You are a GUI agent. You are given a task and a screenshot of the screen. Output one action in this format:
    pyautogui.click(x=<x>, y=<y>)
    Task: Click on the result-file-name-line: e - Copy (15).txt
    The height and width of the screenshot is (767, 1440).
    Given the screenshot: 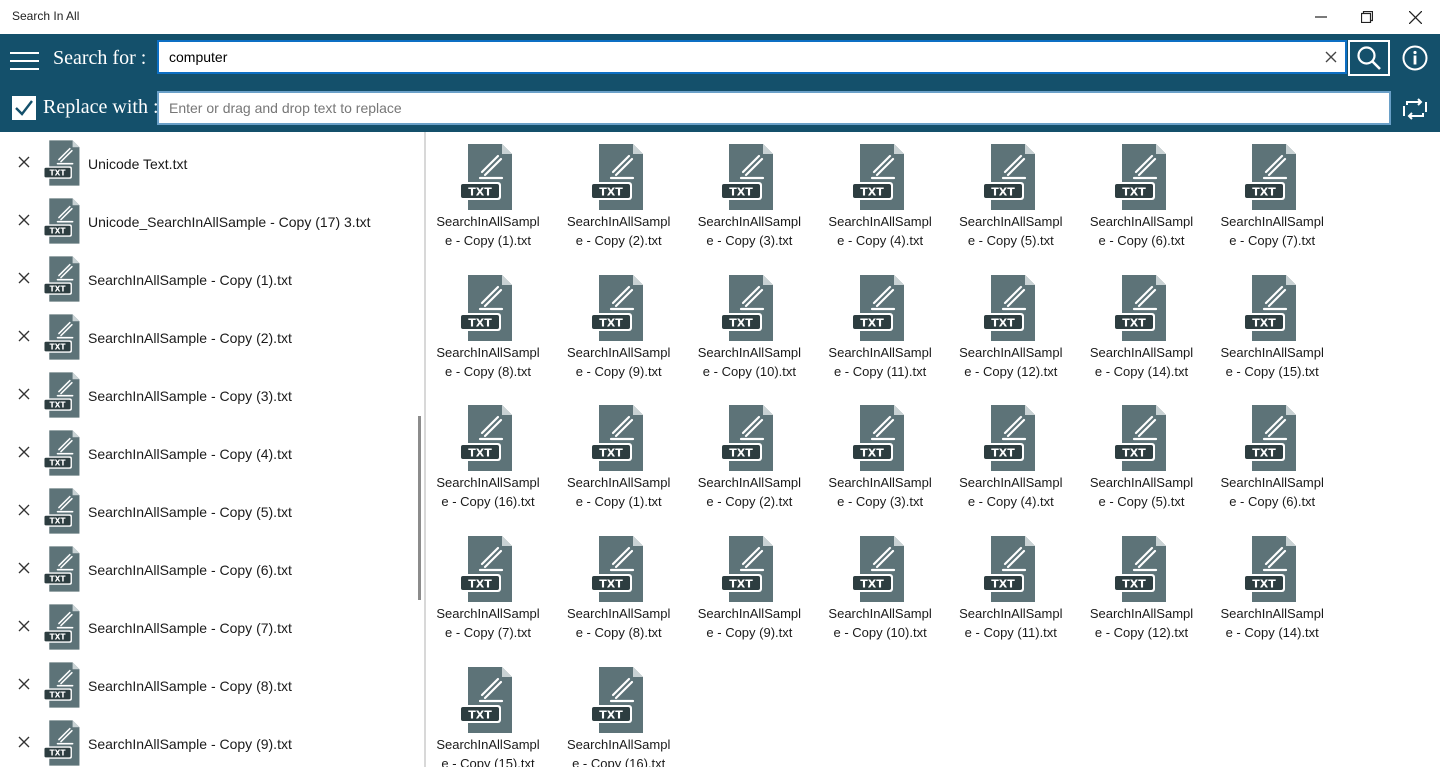 What is the action you would take?
    pyautogui.click(x=488, y=761)
    